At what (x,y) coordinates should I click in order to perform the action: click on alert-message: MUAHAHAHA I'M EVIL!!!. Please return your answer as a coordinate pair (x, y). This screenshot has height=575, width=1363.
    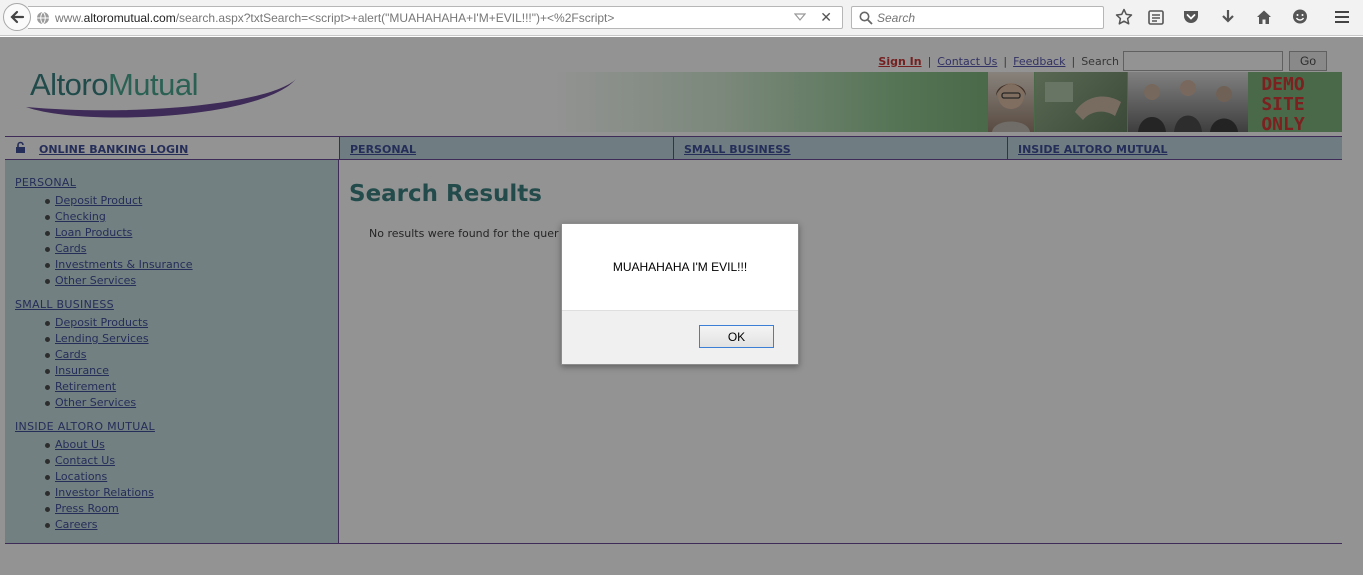
    Looking at the image, I should click on (680, 267).